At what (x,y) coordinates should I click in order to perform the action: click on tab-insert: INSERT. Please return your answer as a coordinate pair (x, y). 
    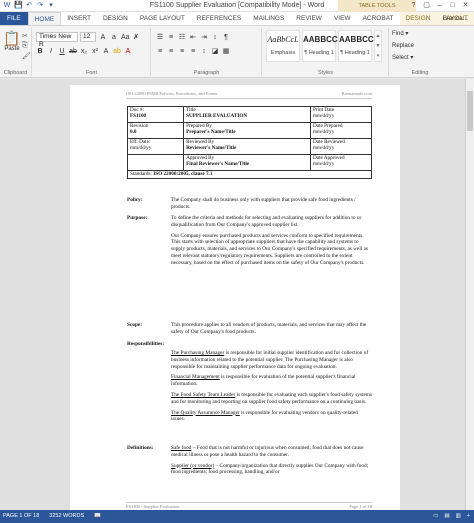
    Looking at the image, I should click on (79, 18).